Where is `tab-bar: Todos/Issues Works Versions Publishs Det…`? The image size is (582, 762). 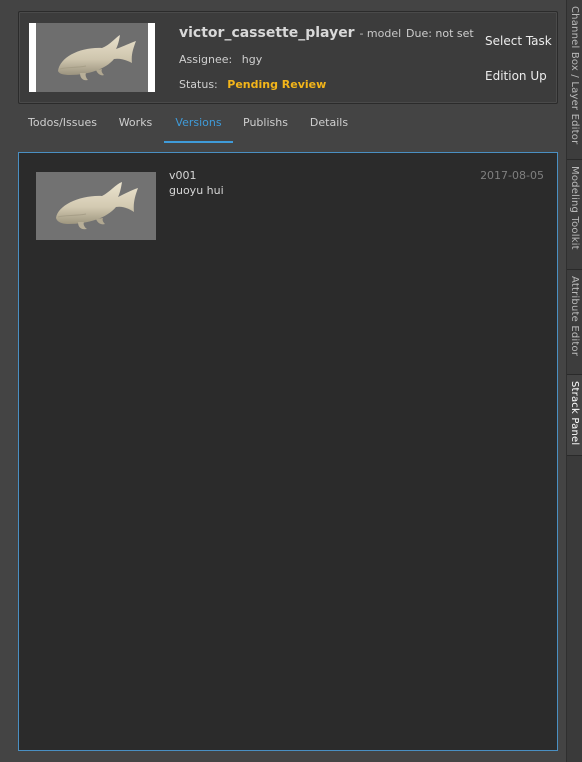 tab-bar: Todos/Issues Works Versions Publishs Det… is located at coordinates (287, 125).